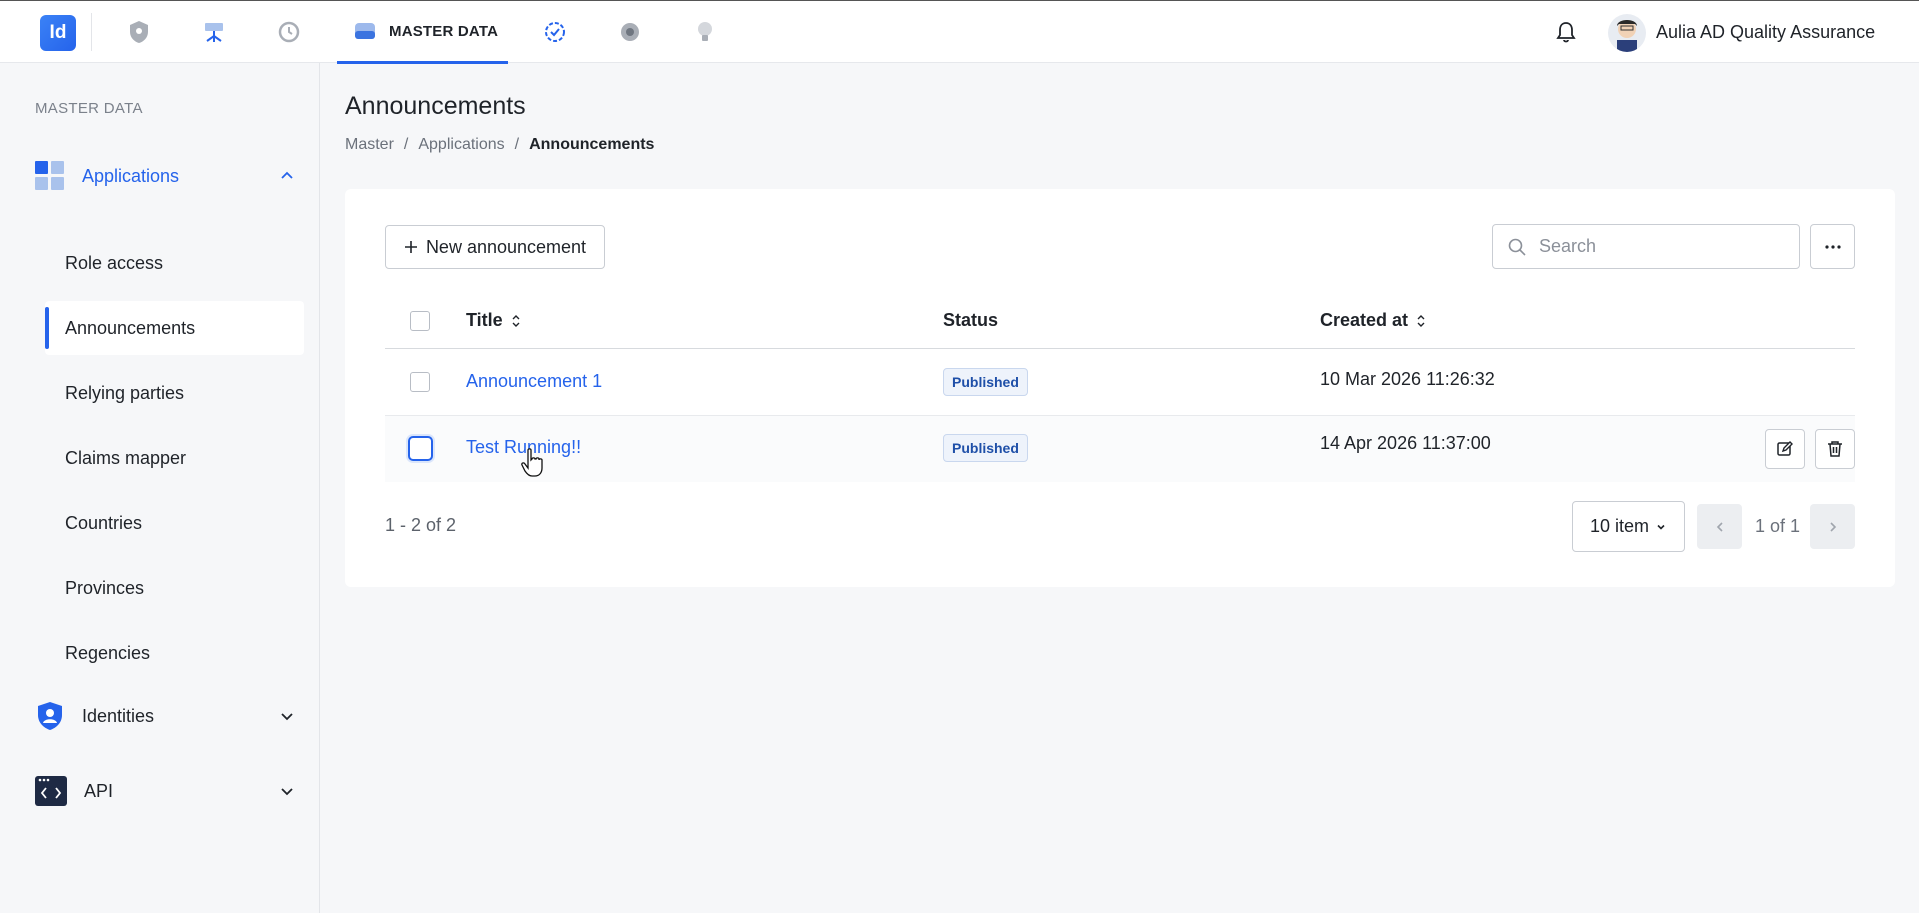  What do you see at coordinates (435, 106) in the screenshot?
I see `page-title: Announcements` at bounding box center [435, 106].